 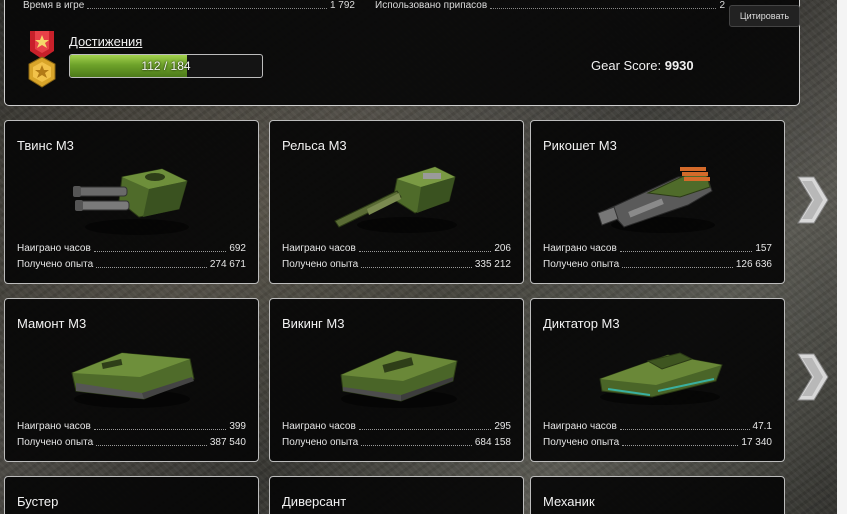 What do you see at coordinates (580, 145) in the screenshot?
I see `card-title: Рикошет М3` at bounding box center [580, 145].